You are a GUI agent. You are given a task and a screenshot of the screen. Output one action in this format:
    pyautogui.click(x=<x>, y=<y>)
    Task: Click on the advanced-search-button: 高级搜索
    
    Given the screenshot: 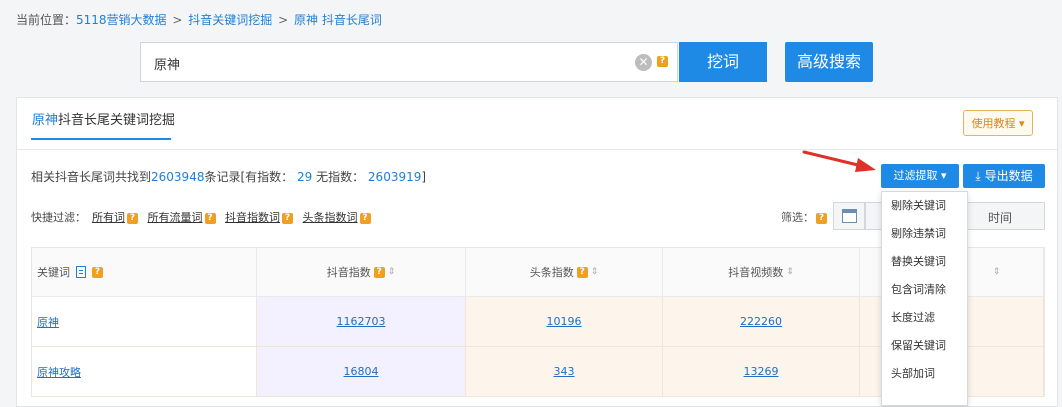 What is the action you would take?
    pyautogui.click(x=829, y=62)
    